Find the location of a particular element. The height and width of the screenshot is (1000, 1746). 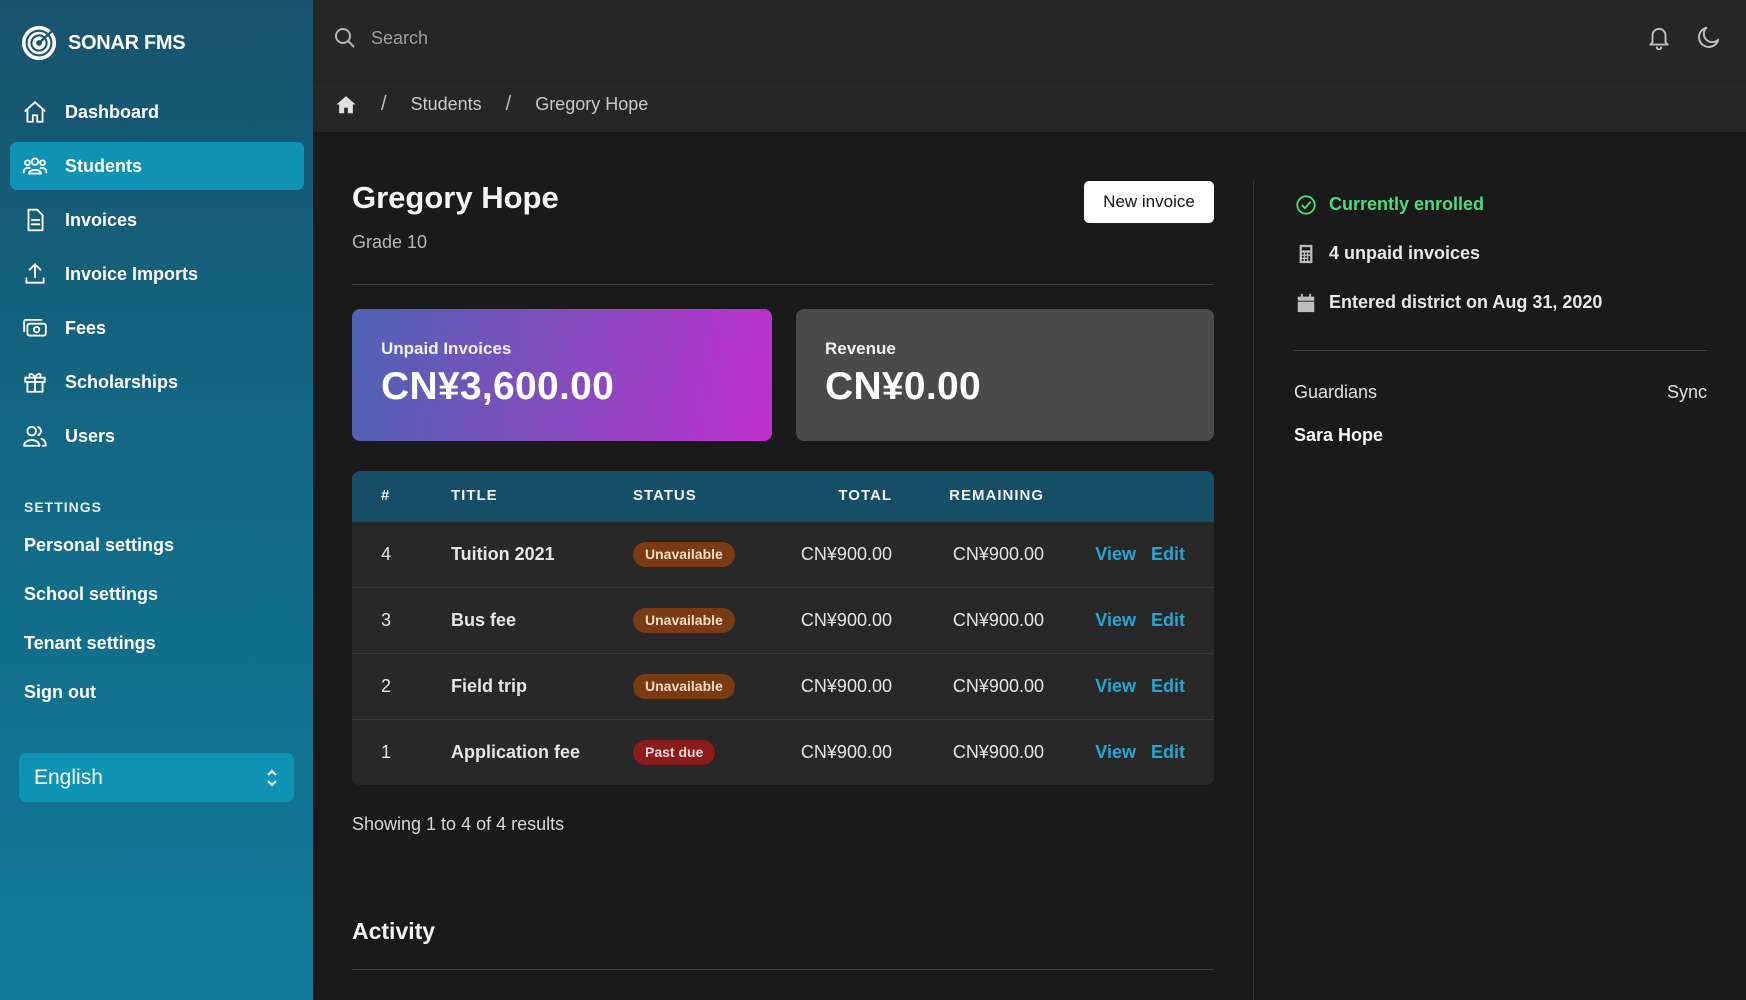

check-circle-icon is located at coordinates (1306, 204).